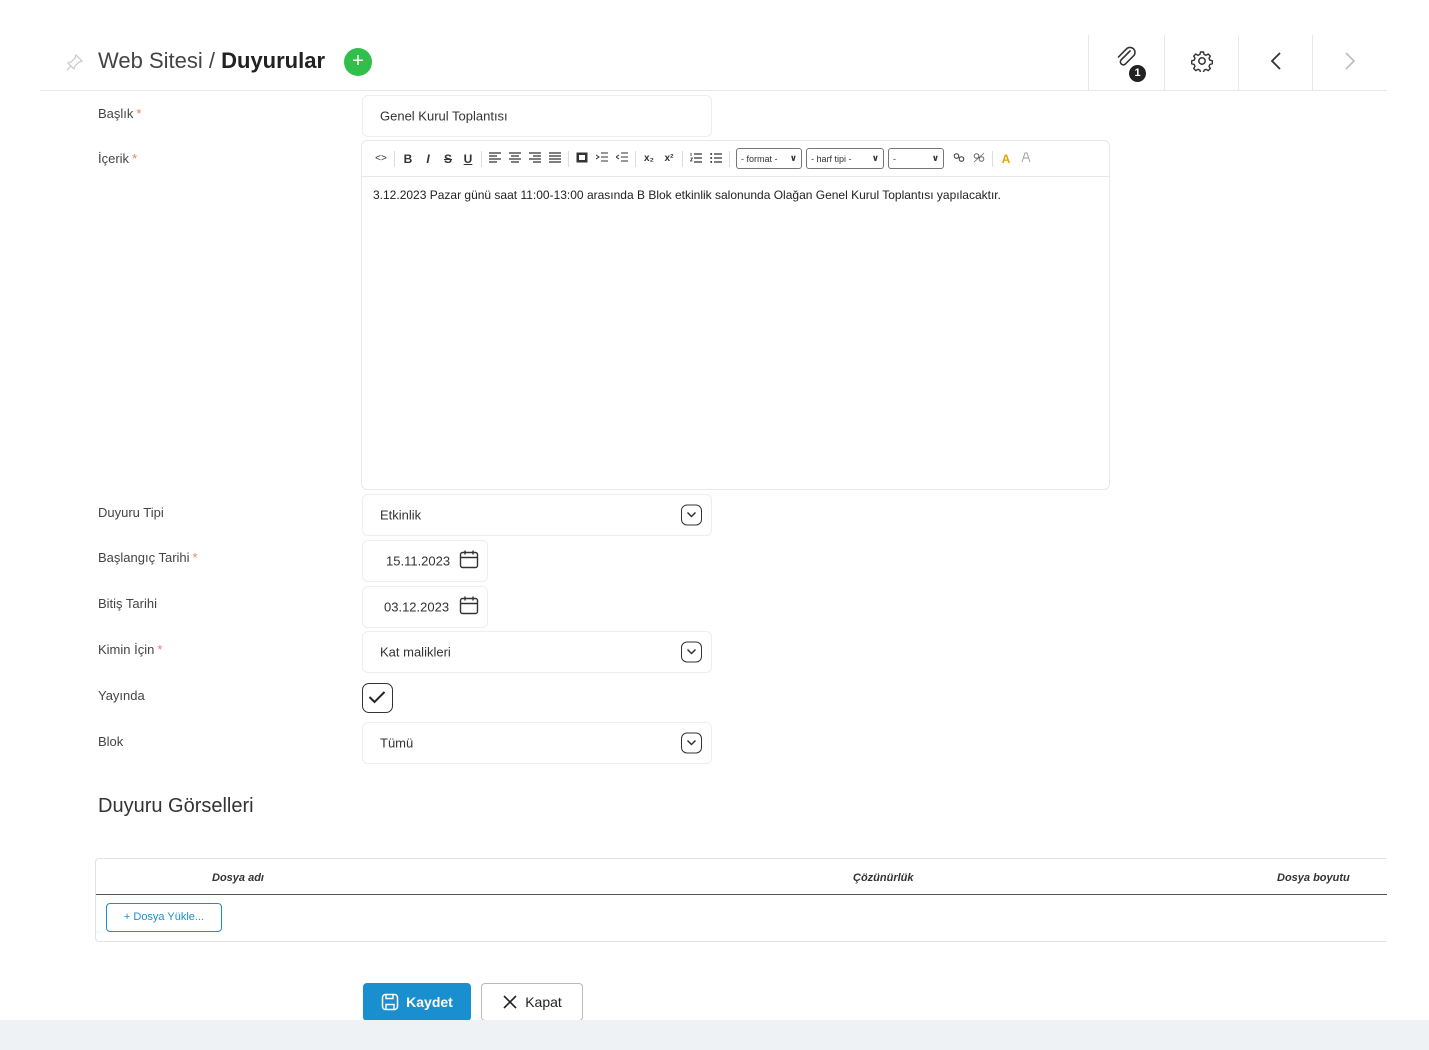  I want to click on previous-button, so click(1275, 63).